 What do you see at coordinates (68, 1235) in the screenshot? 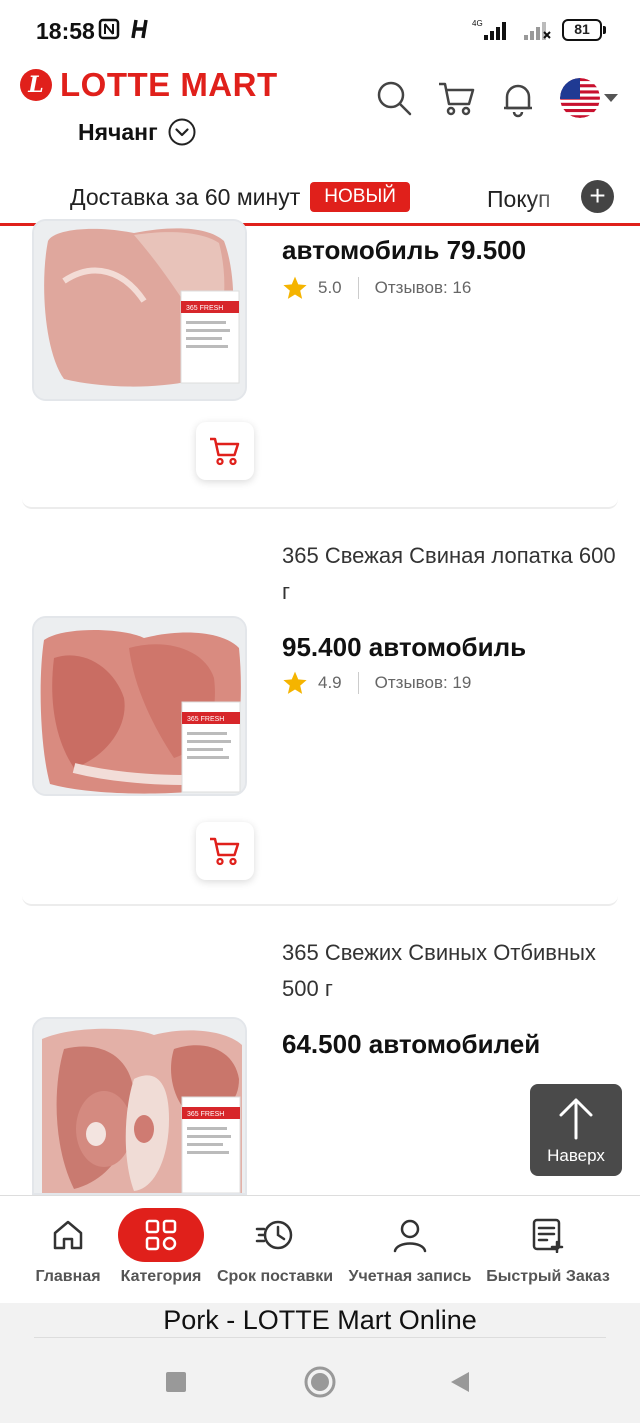
I see `home-icon` at bounding box center [68, 1235].